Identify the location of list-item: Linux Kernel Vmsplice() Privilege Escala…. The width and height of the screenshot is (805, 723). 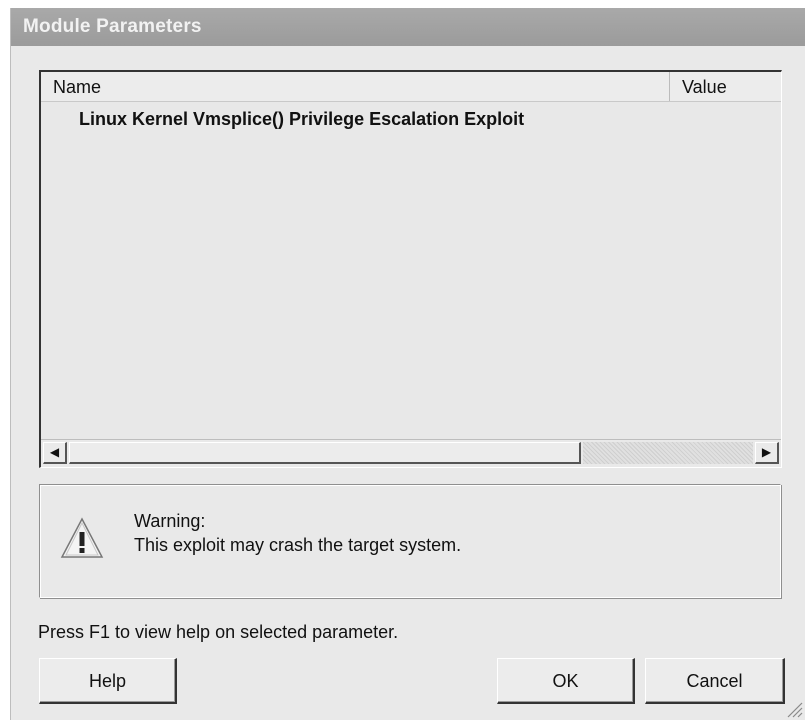
(301, 119).